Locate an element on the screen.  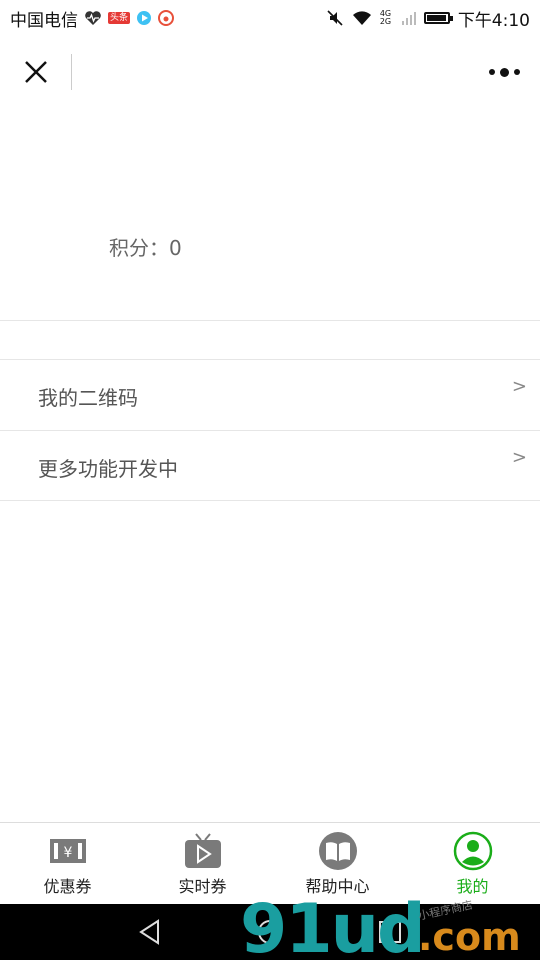
heart-rate-icon is located at coordinates (93, 18).